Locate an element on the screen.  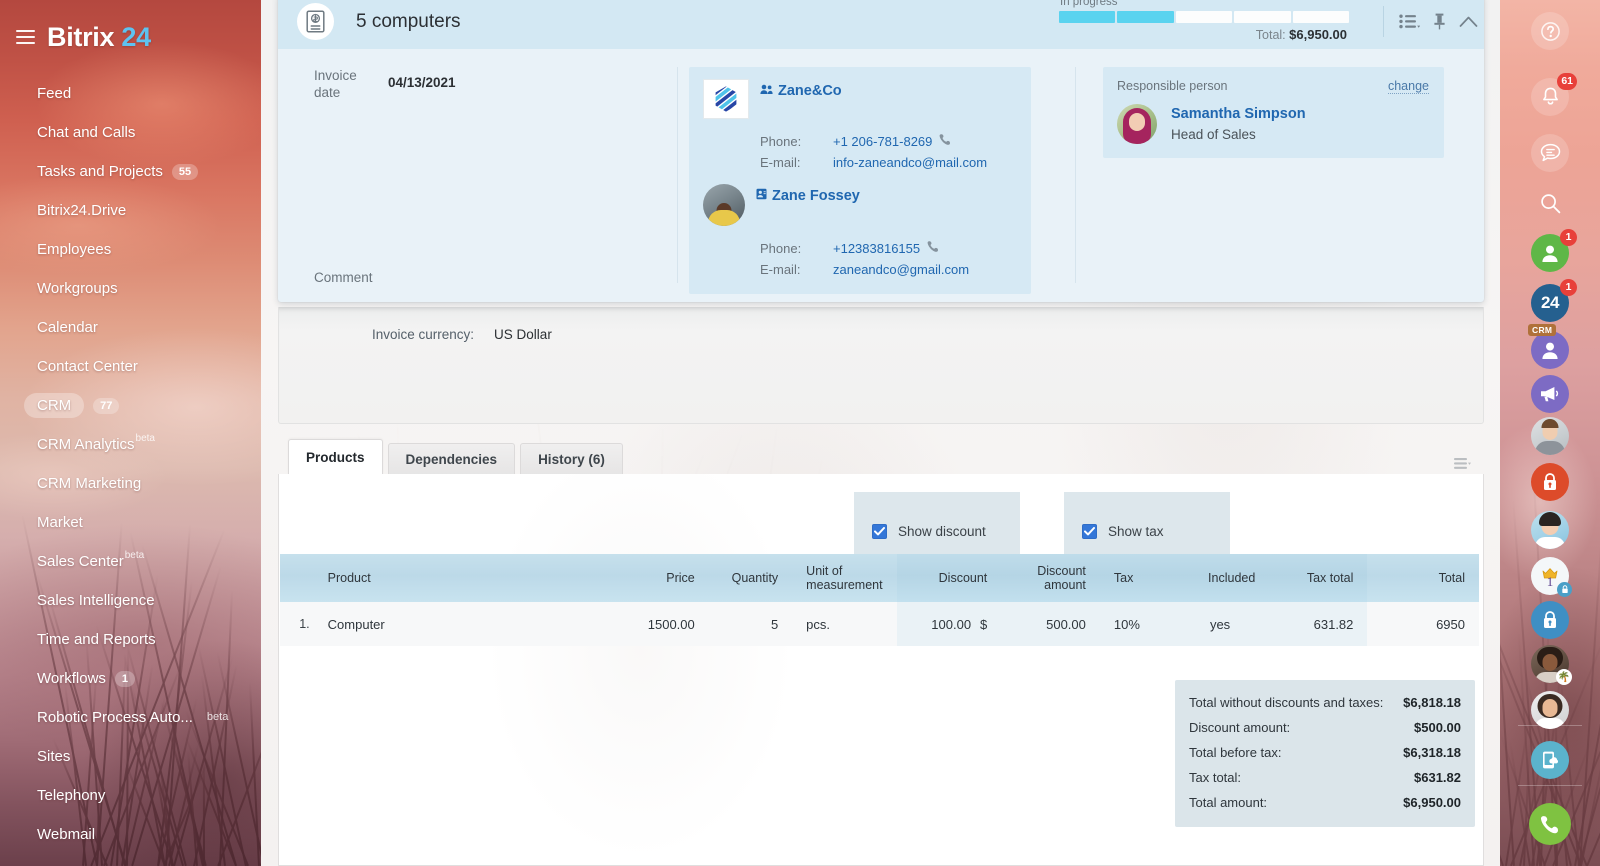
user-avatar-3-vacation: 🌴 is located at coordinates (1551, 665).